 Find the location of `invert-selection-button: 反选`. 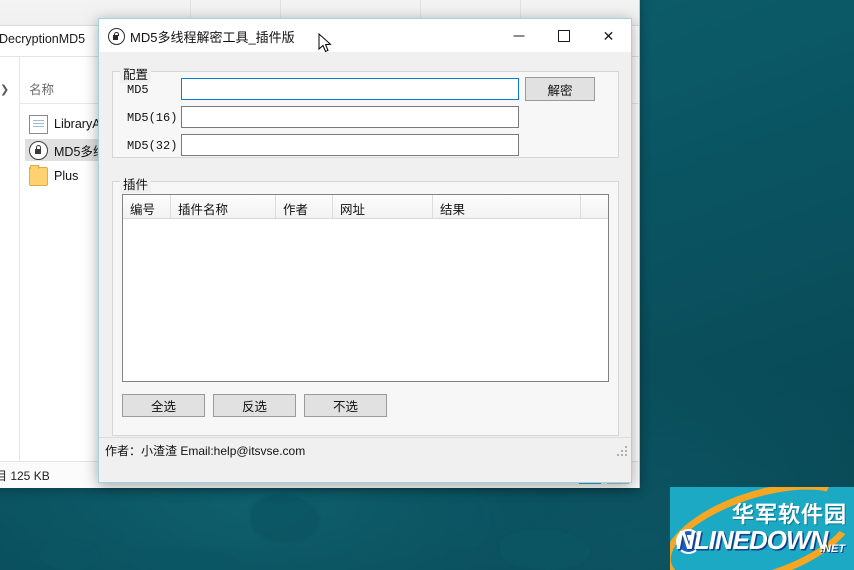

invert-selection-button: 反选 is located at coordinates (254, 405).